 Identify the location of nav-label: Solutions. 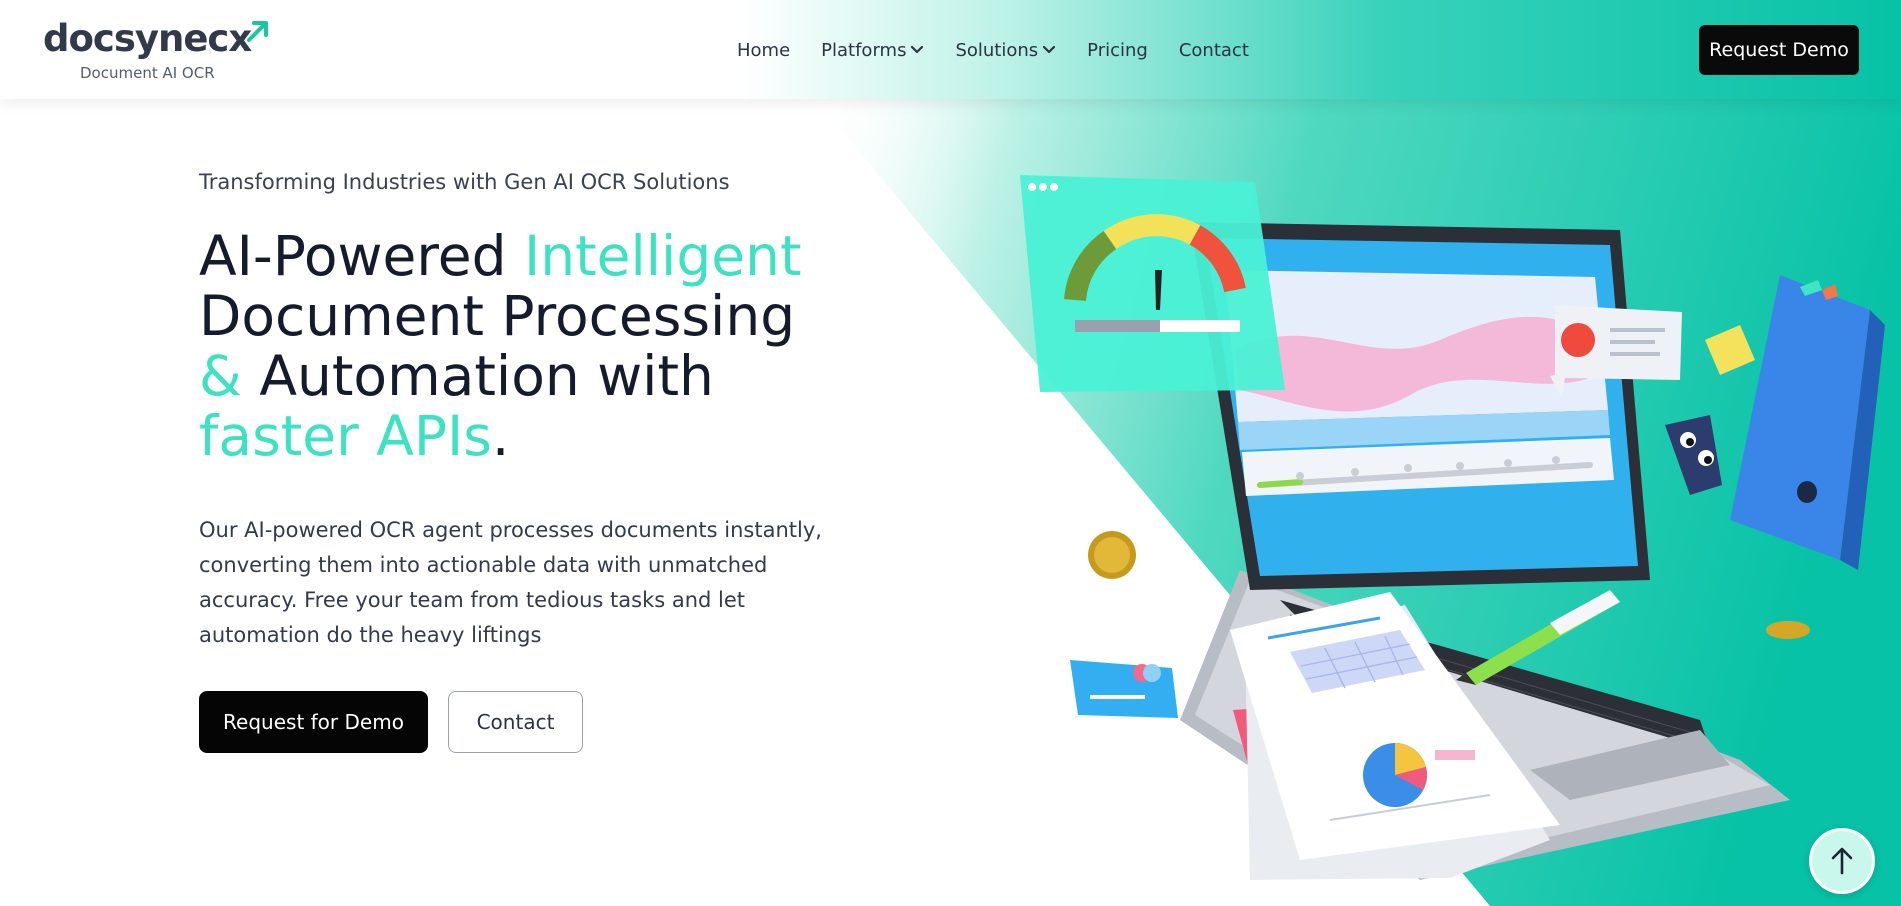
(997, 50).